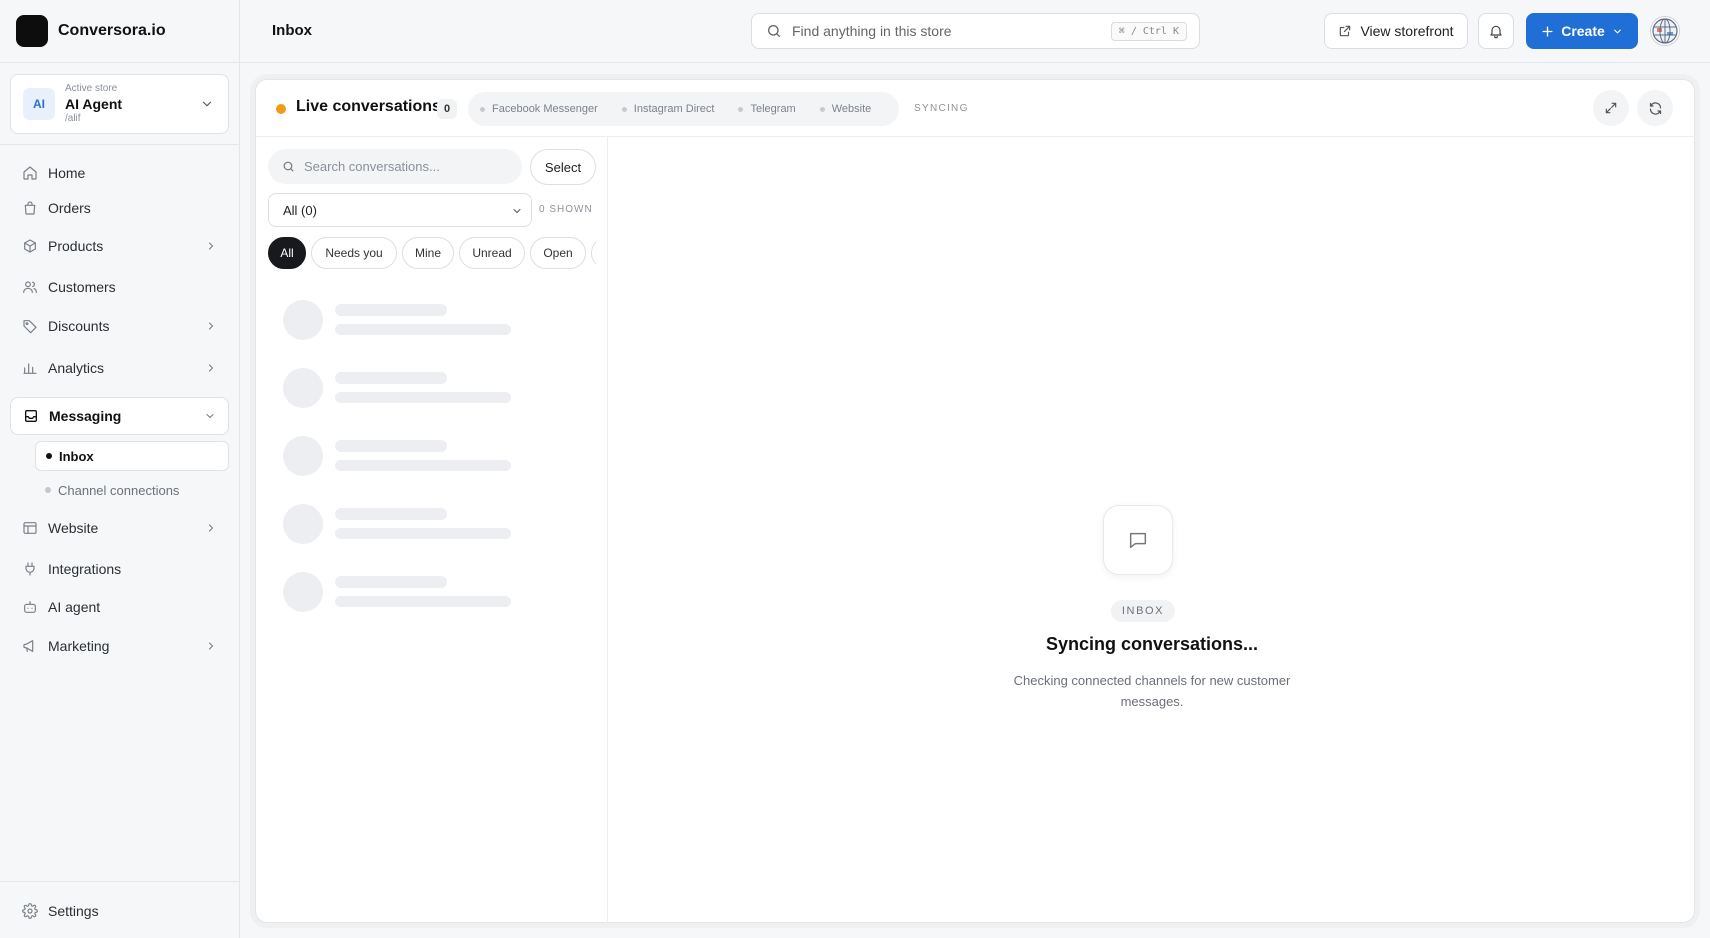 The height and width of the screenshot is (938, 1710). I want to click on conversation-search, so click(395, 166).